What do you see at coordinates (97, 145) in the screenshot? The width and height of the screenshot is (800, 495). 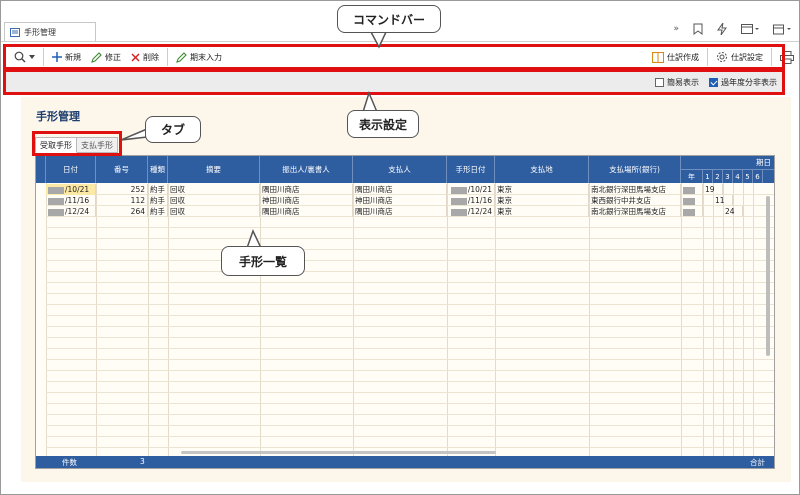 I see `tab-payable-bills: 支払手形` at bounding box center [97, 145].